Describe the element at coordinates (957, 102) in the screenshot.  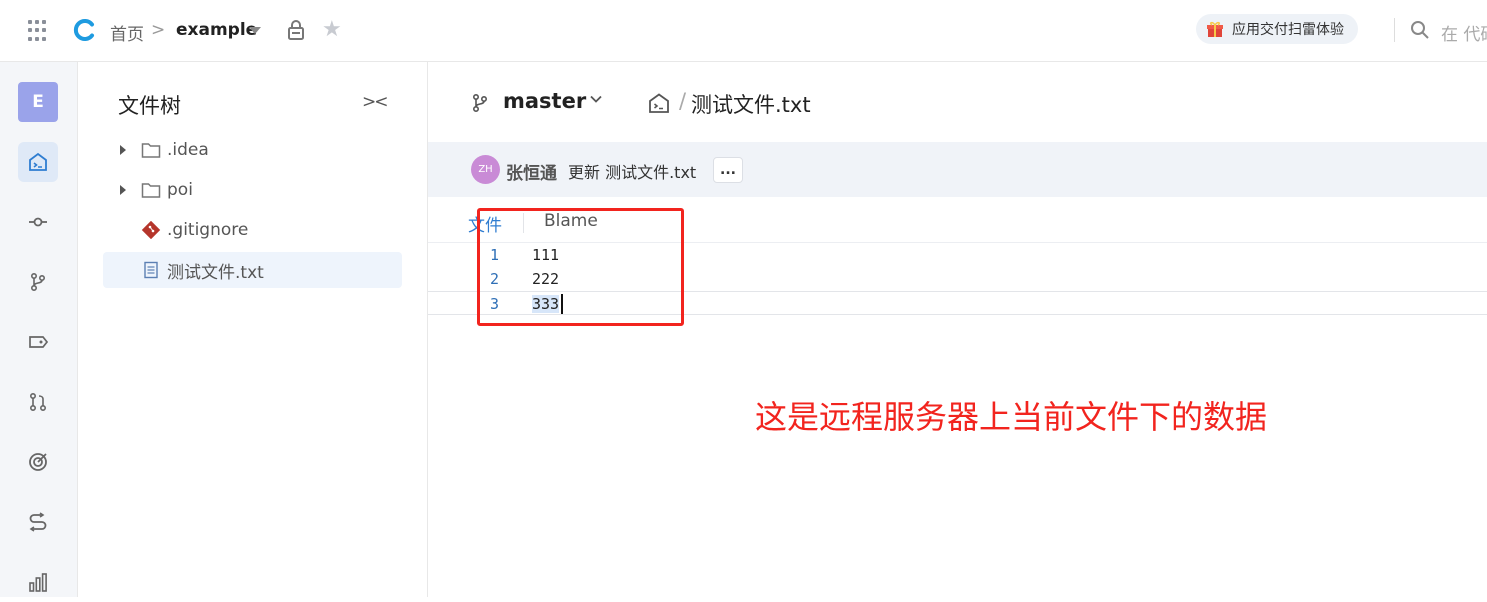
I see `branch-path-bar: master / 测试文件.txt` at that location.